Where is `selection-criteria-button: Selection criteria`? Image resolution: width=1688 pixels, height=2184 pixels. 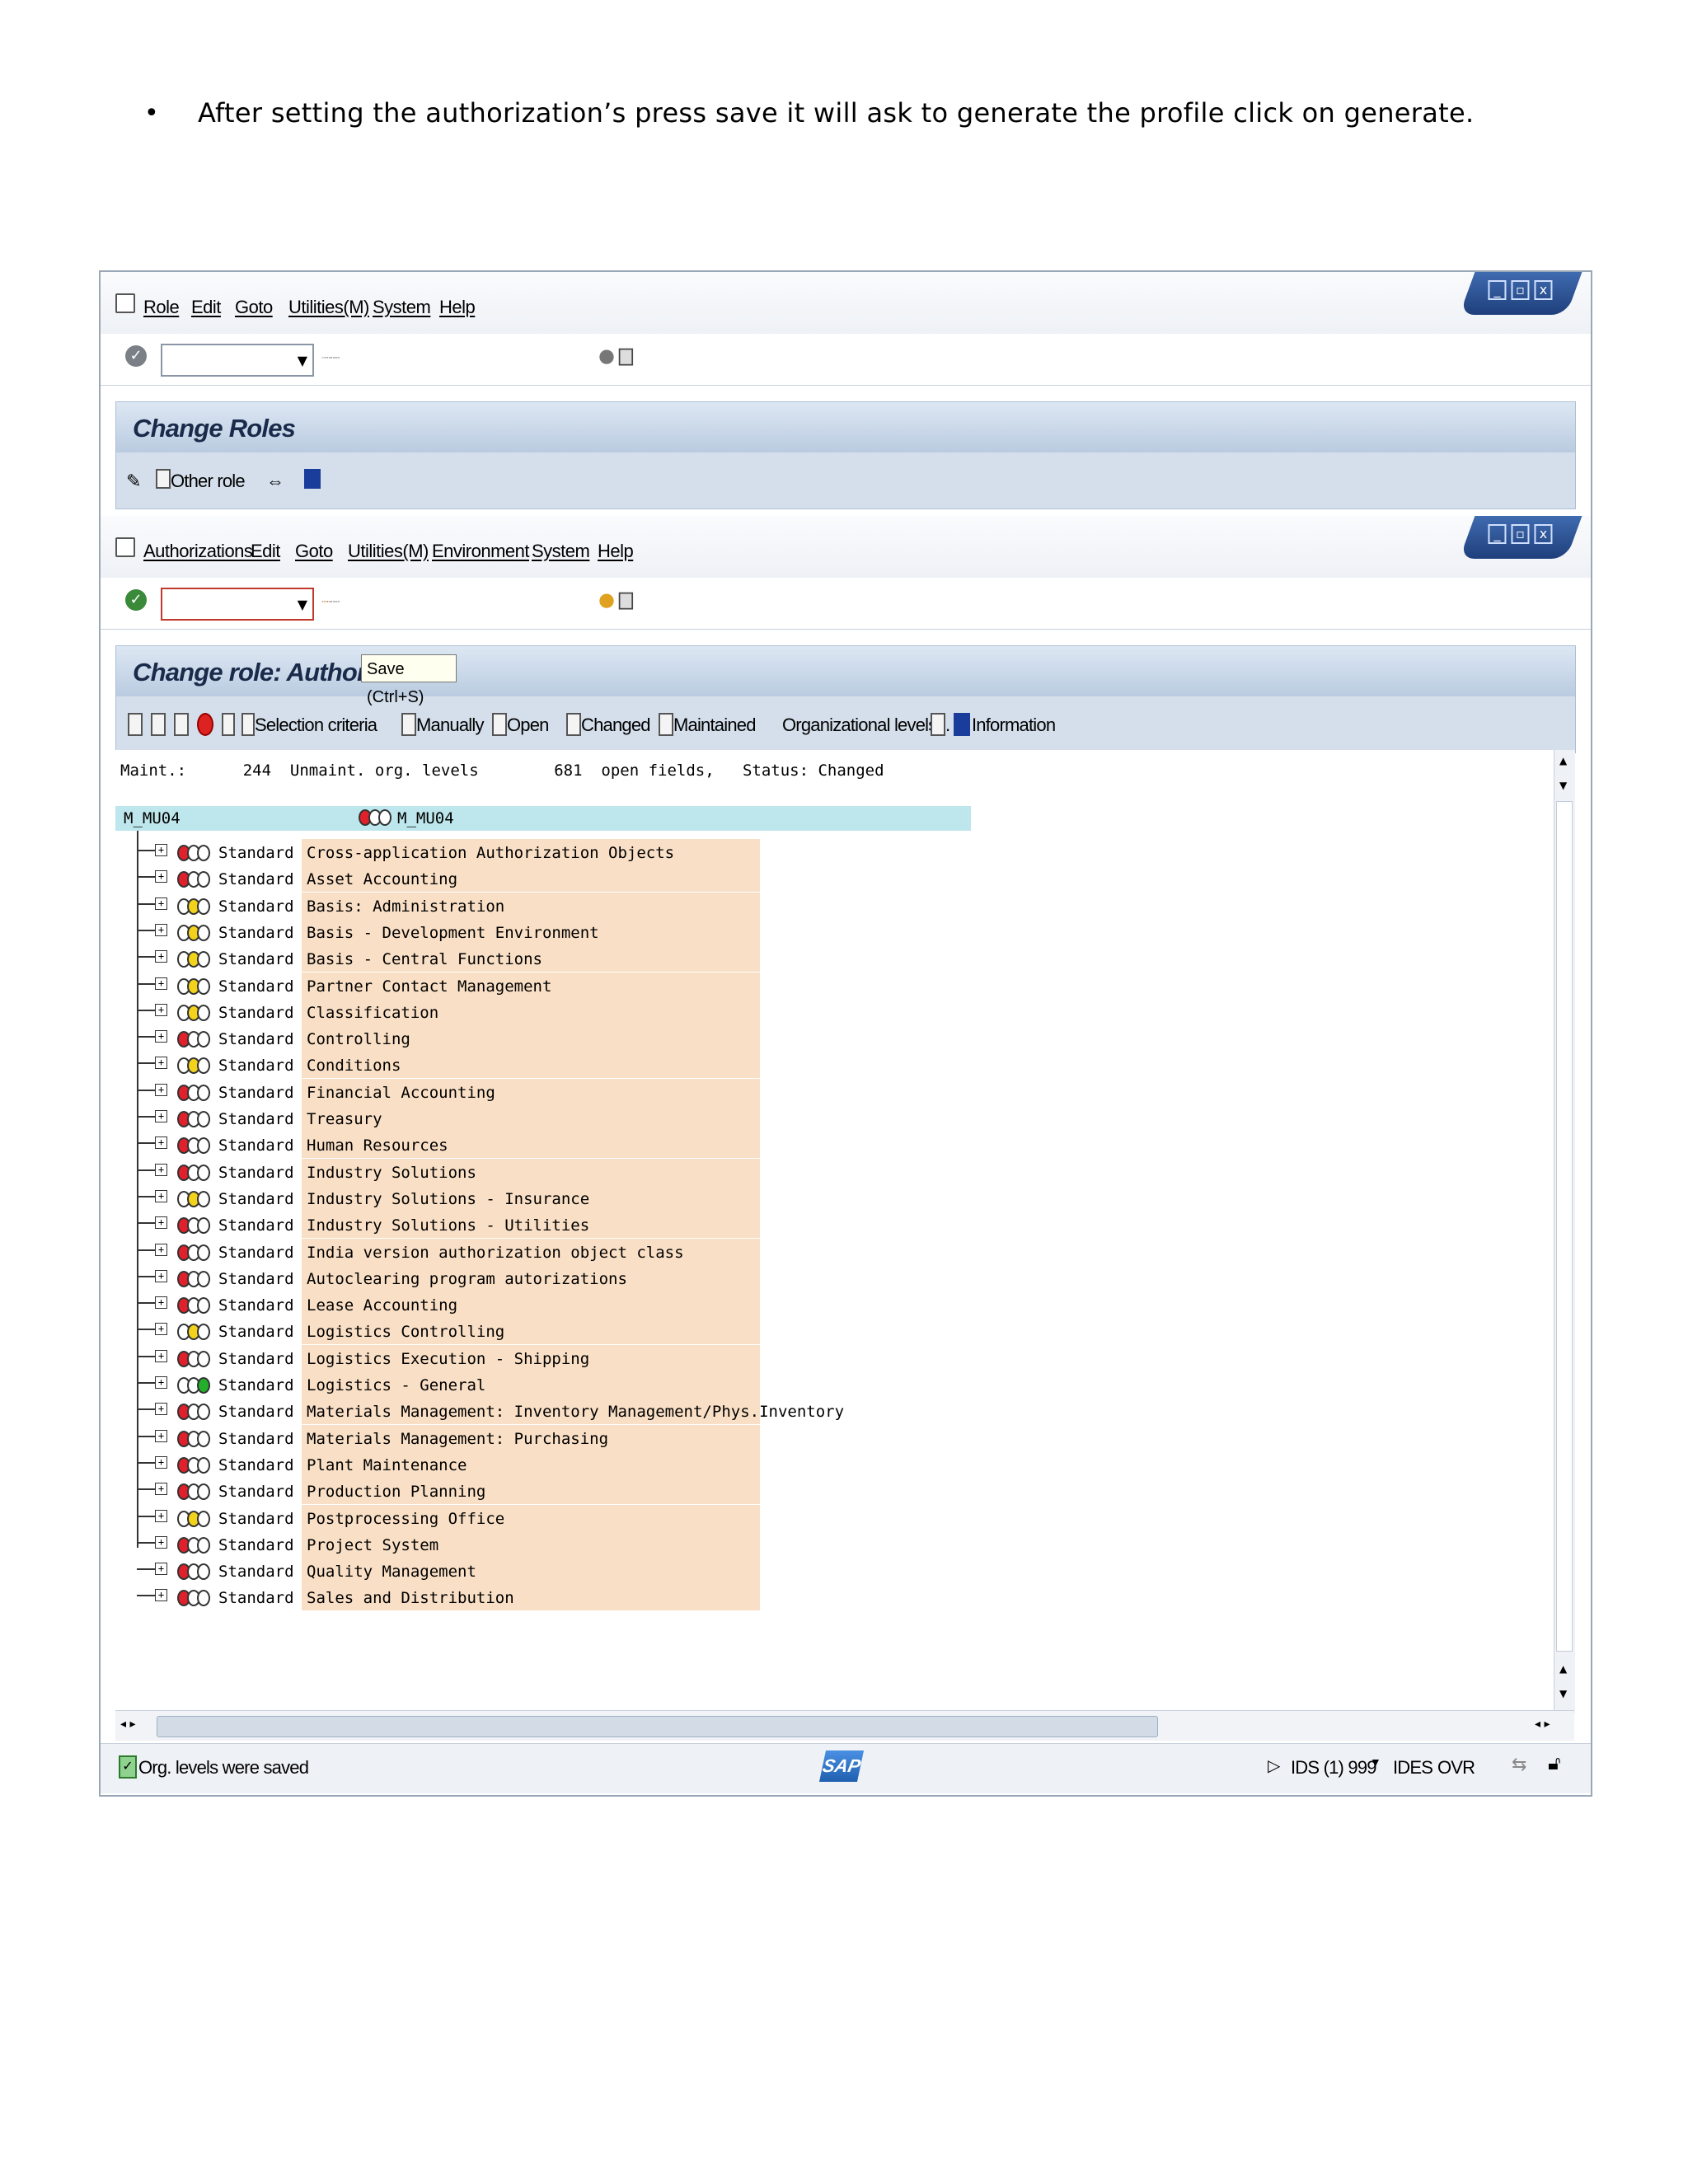 selection-criteria-button: Selection criteria is located at coordinates (316, 725).